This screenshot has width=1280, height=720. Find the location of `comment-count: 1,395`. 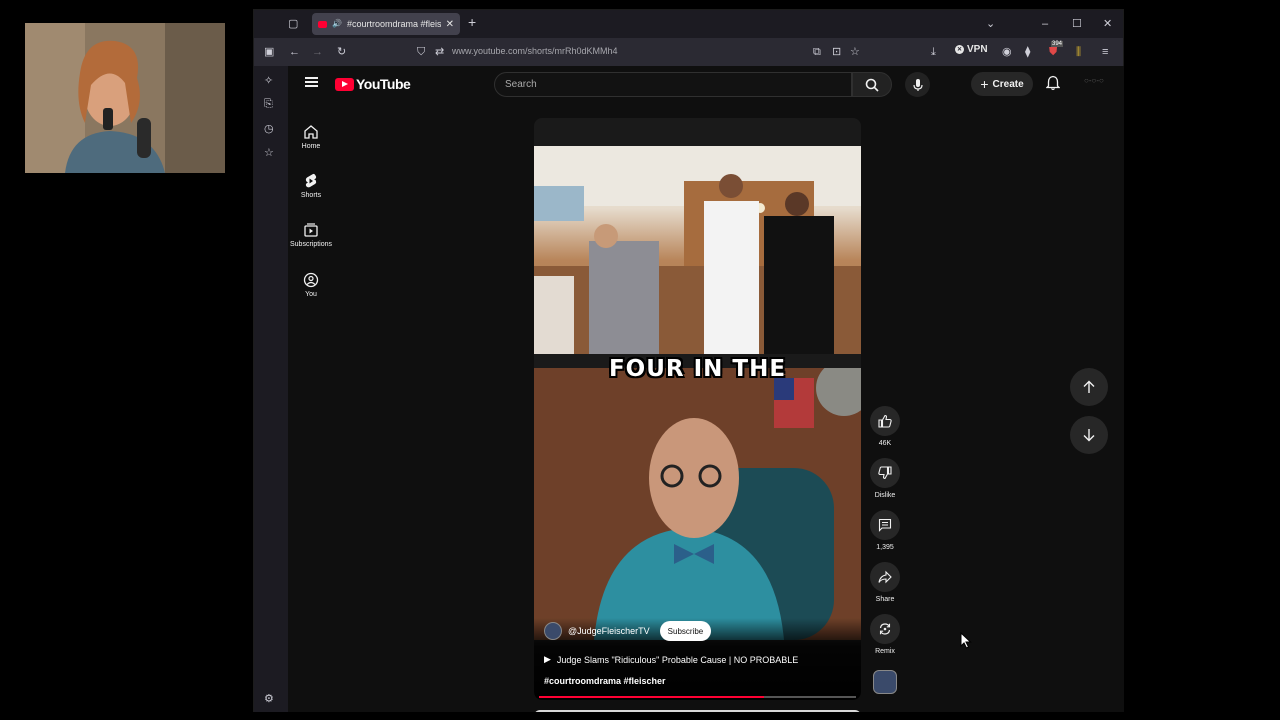

comment-count: 1,395 is located at coordinates (885, 547).